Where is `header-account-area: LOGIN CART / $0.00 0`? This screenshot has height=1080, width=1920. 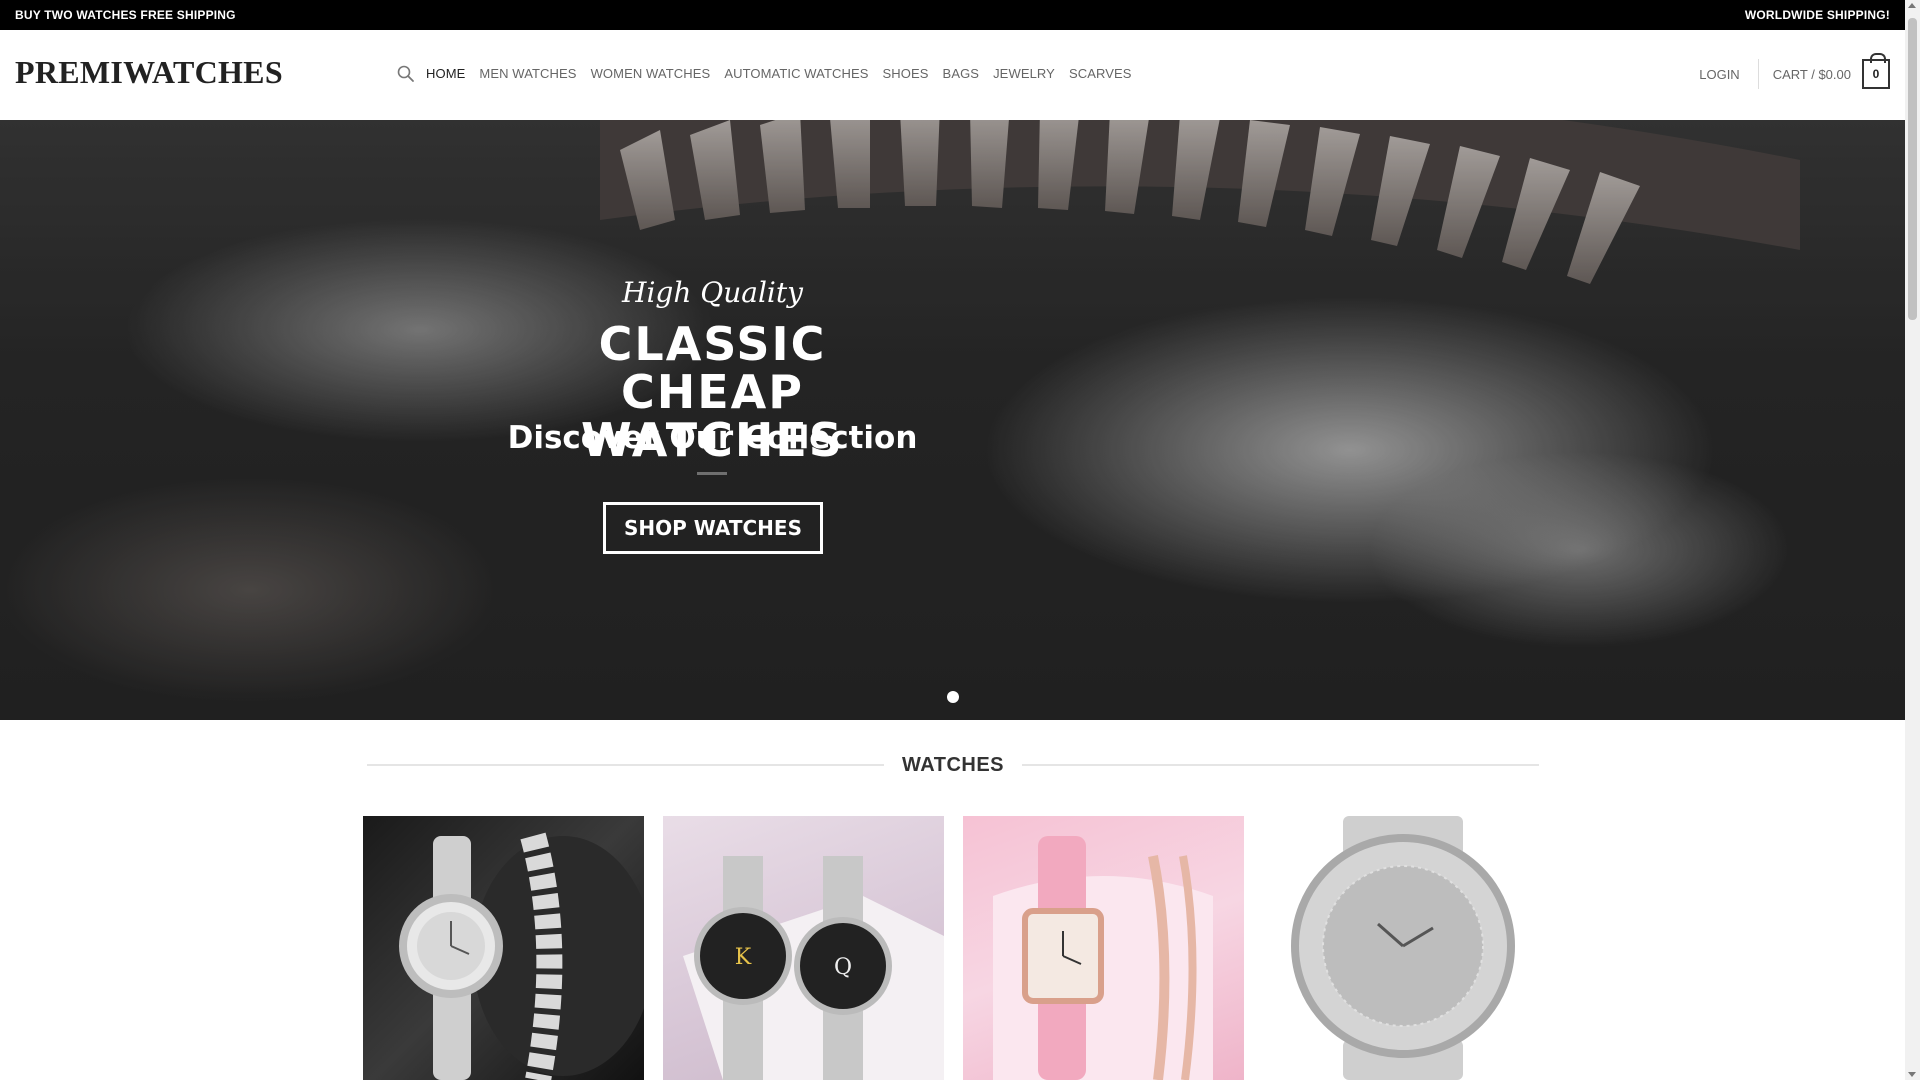
header-account-area: LOGIN CART / $0.00 0 is located at coordinates (1794, 72).